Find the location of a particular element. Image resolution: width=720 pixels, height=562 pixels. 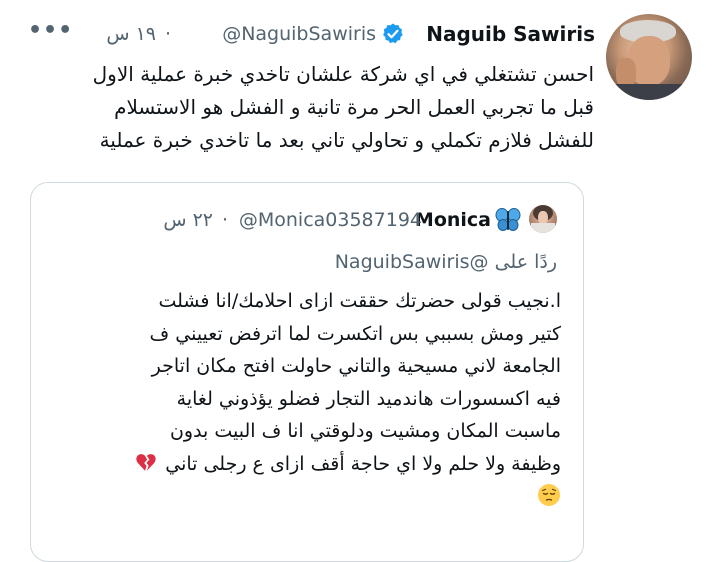

author-avatar is located at coordinates (649, 57).